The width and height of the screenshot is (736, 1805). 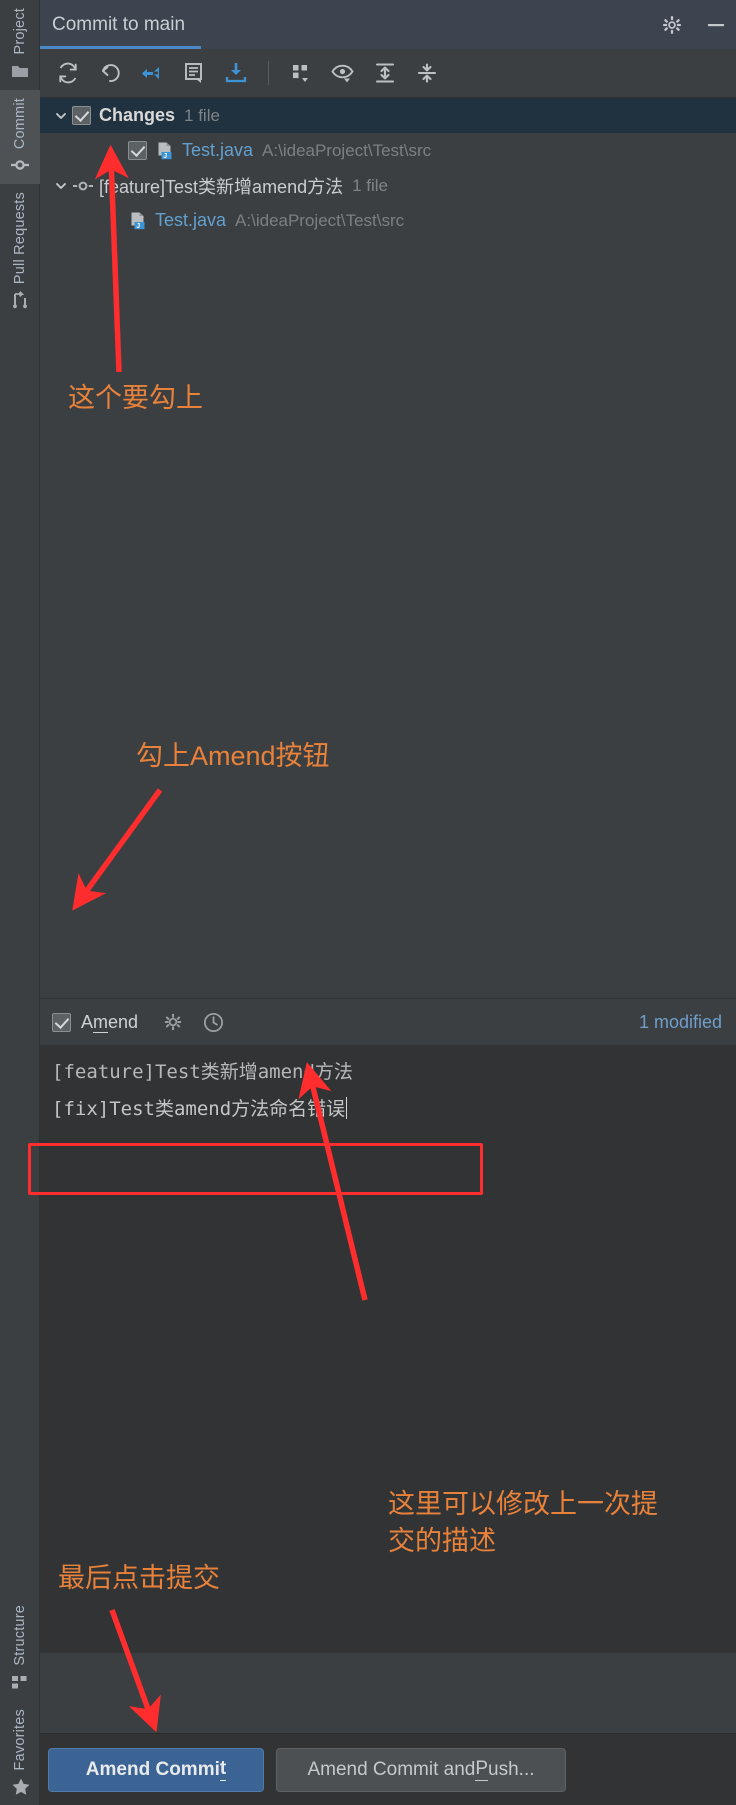 What do you see at coordinates (680, 1021) in the screenshot?
I see `modified-count-label: 1 modified` at bounding box center [680, 1021].